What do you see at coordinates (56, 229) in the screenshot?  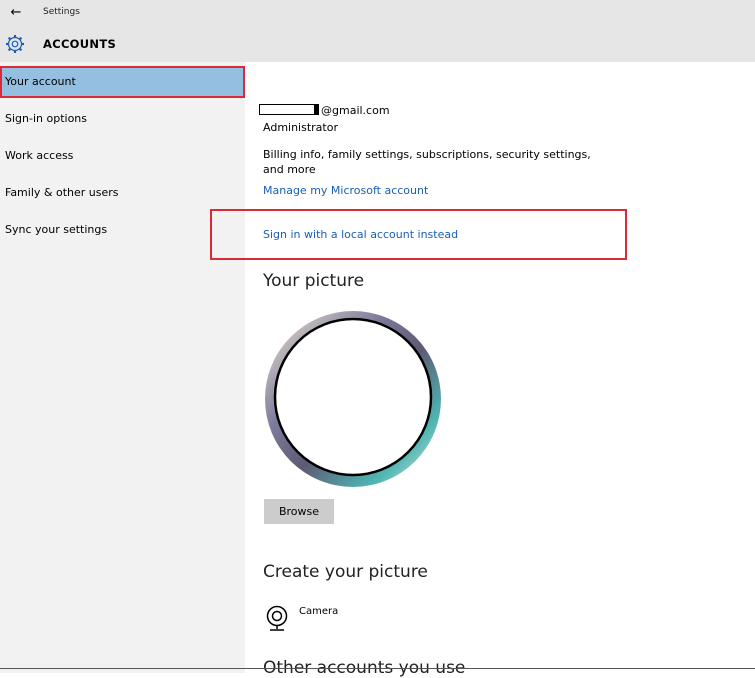 I see `sidebar-item-label: Sync your settings` at bounding box center [56, 229].